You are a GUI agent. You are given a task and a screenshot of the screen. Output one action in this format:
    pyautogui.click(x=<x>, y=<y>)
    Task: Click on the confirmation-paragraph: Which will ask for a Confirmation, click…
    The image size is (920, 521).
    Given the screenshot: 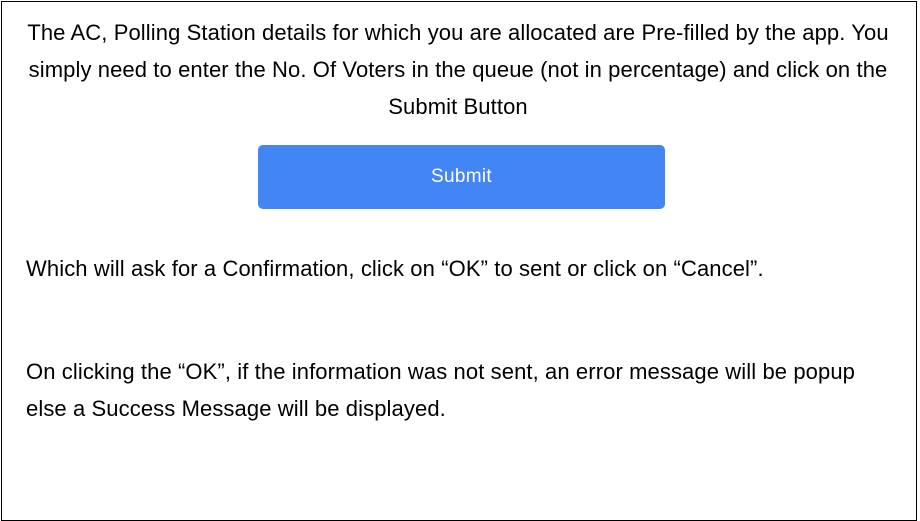 What is the action you would take?
    pyautogui.click(x=395, y=268)
    